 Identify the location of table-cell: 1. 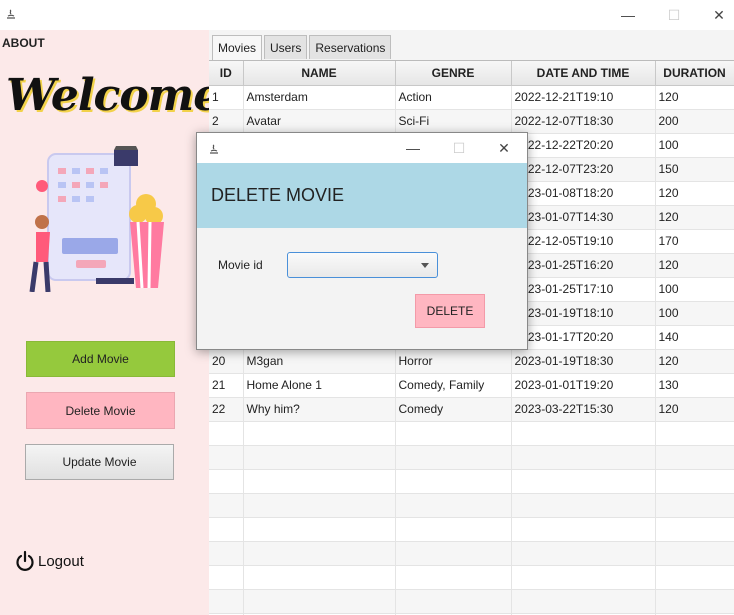
(226, 97).